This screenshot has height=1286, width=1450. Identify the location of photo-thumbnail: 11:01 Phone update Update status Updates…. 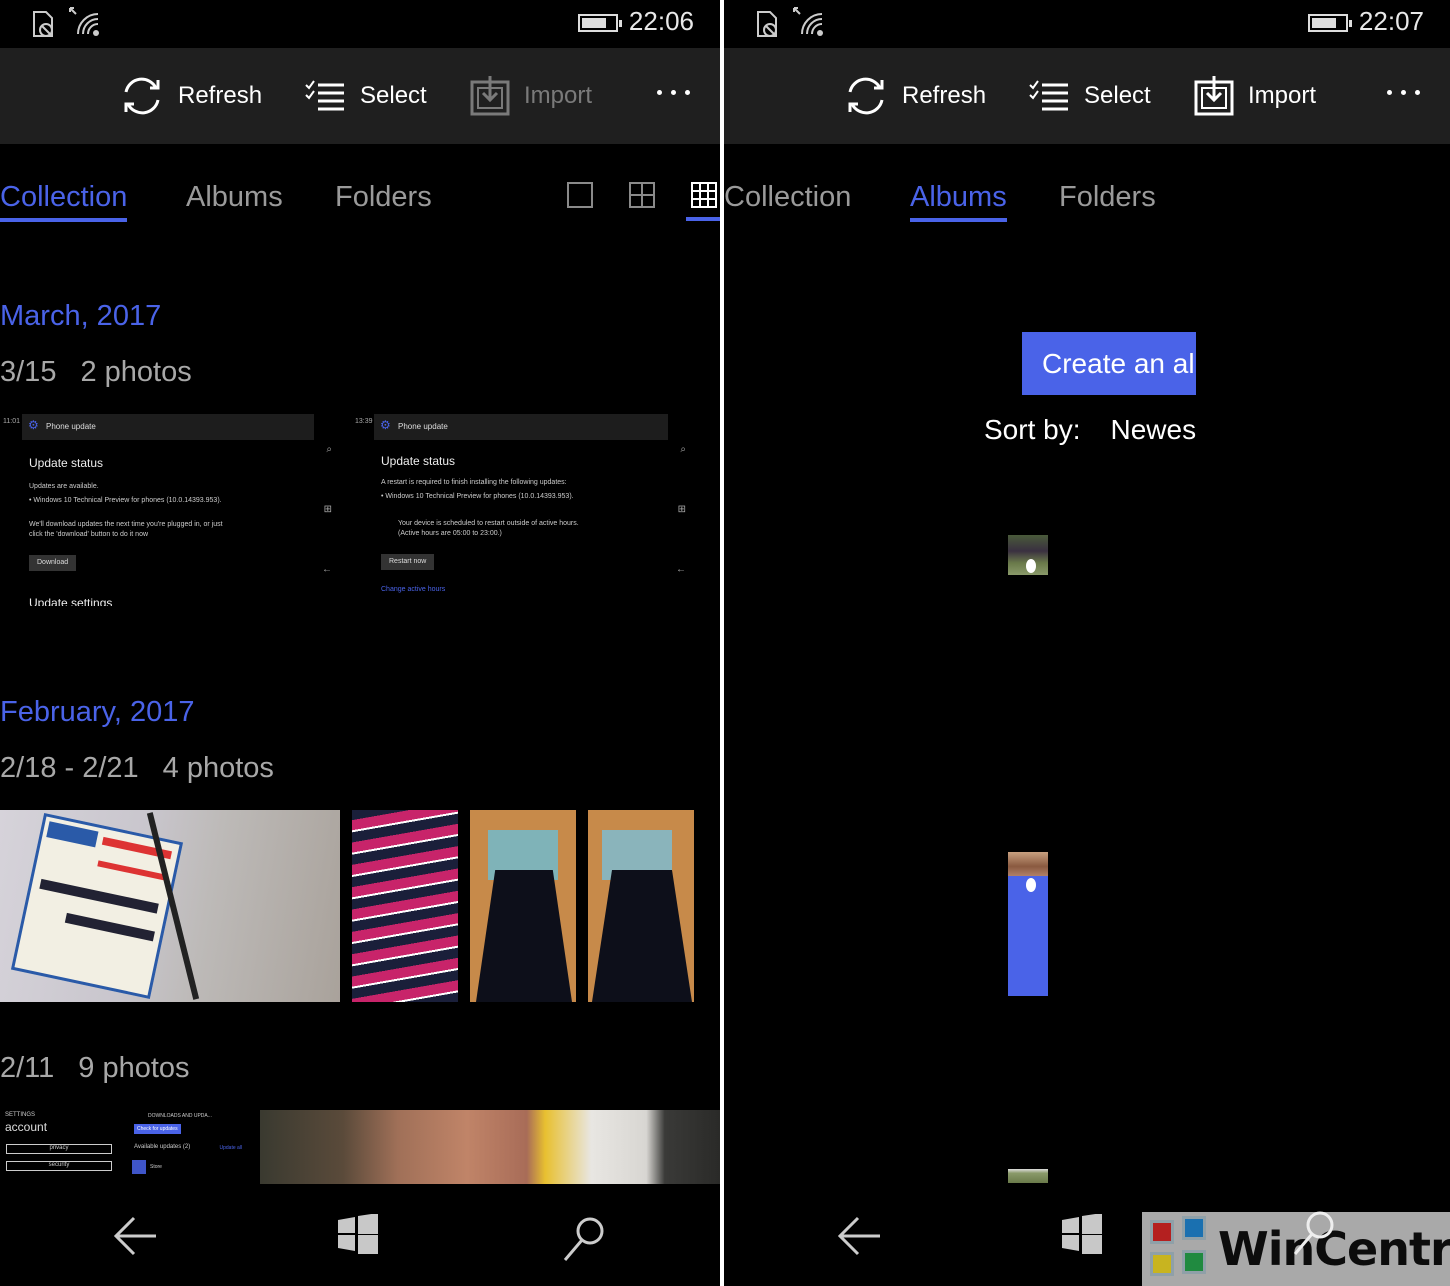
(170, 510).